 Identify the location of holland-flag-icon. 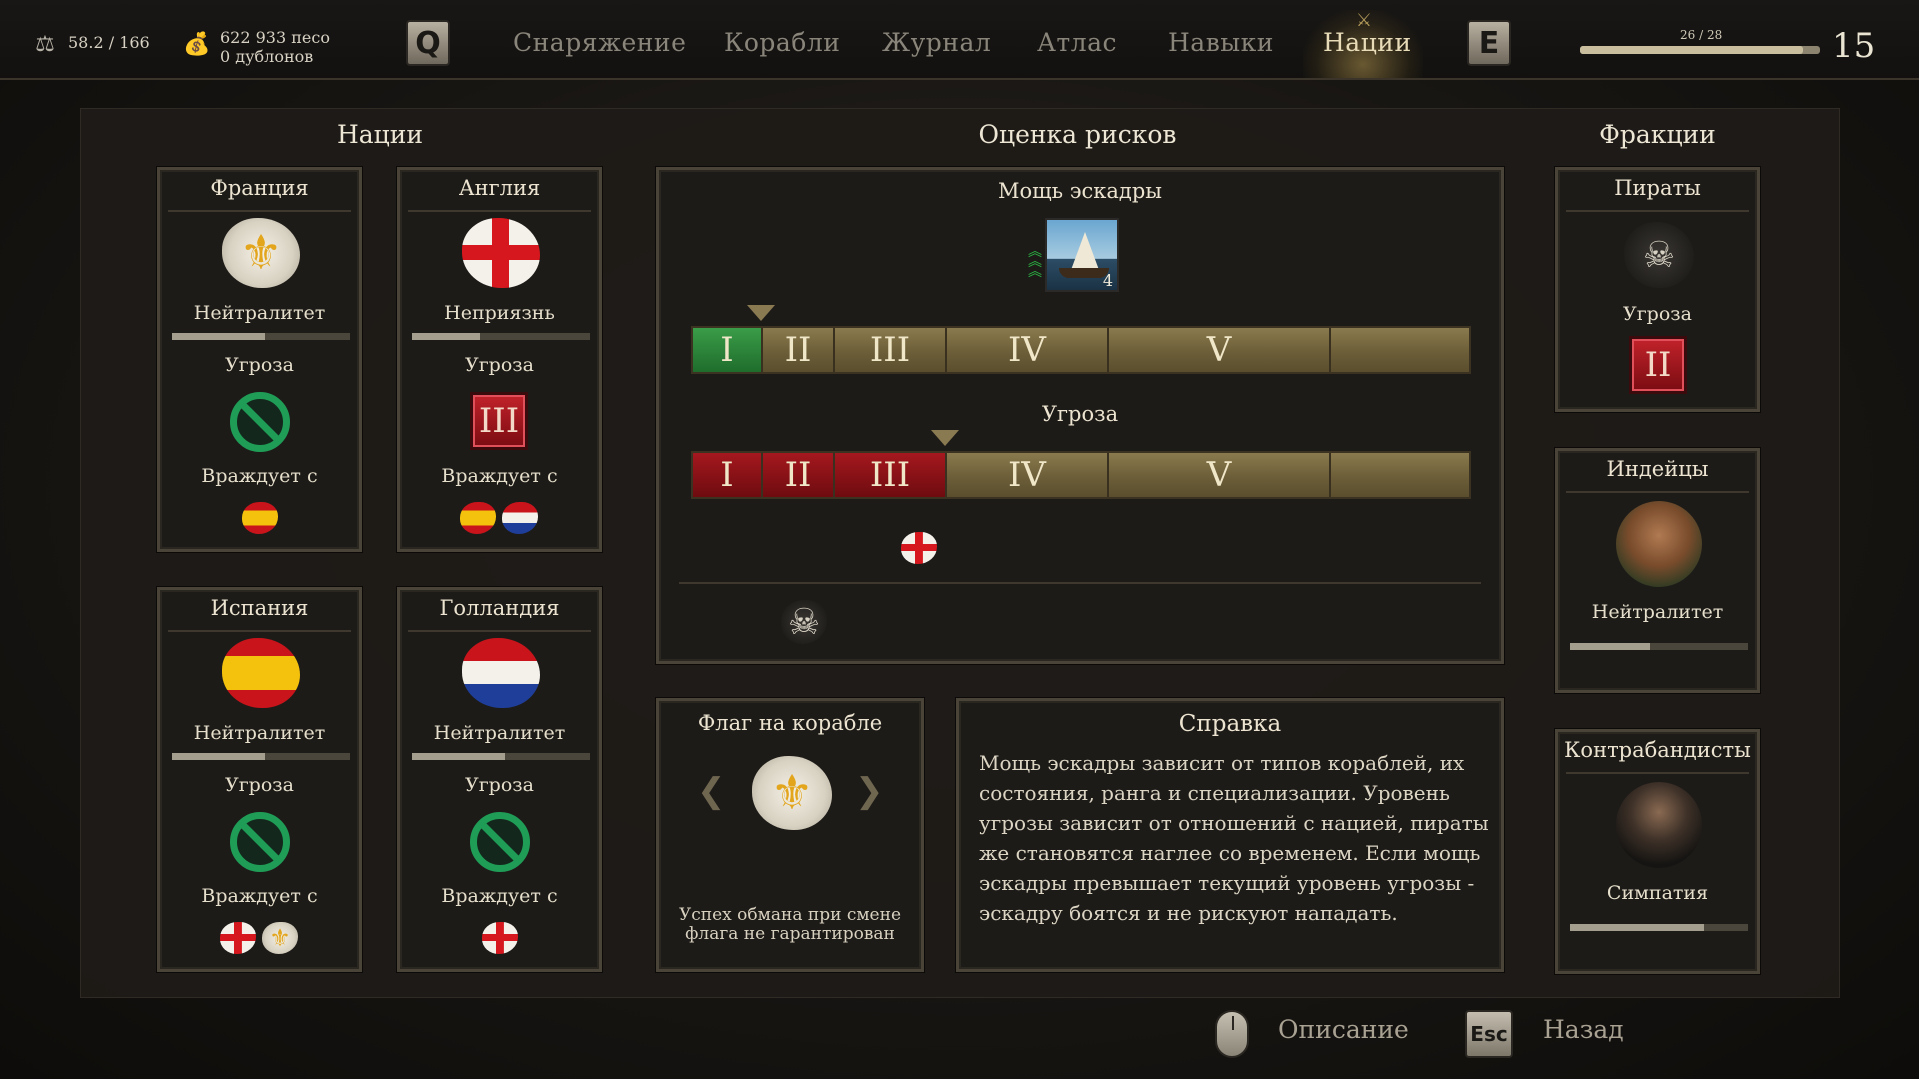
(520, 518).